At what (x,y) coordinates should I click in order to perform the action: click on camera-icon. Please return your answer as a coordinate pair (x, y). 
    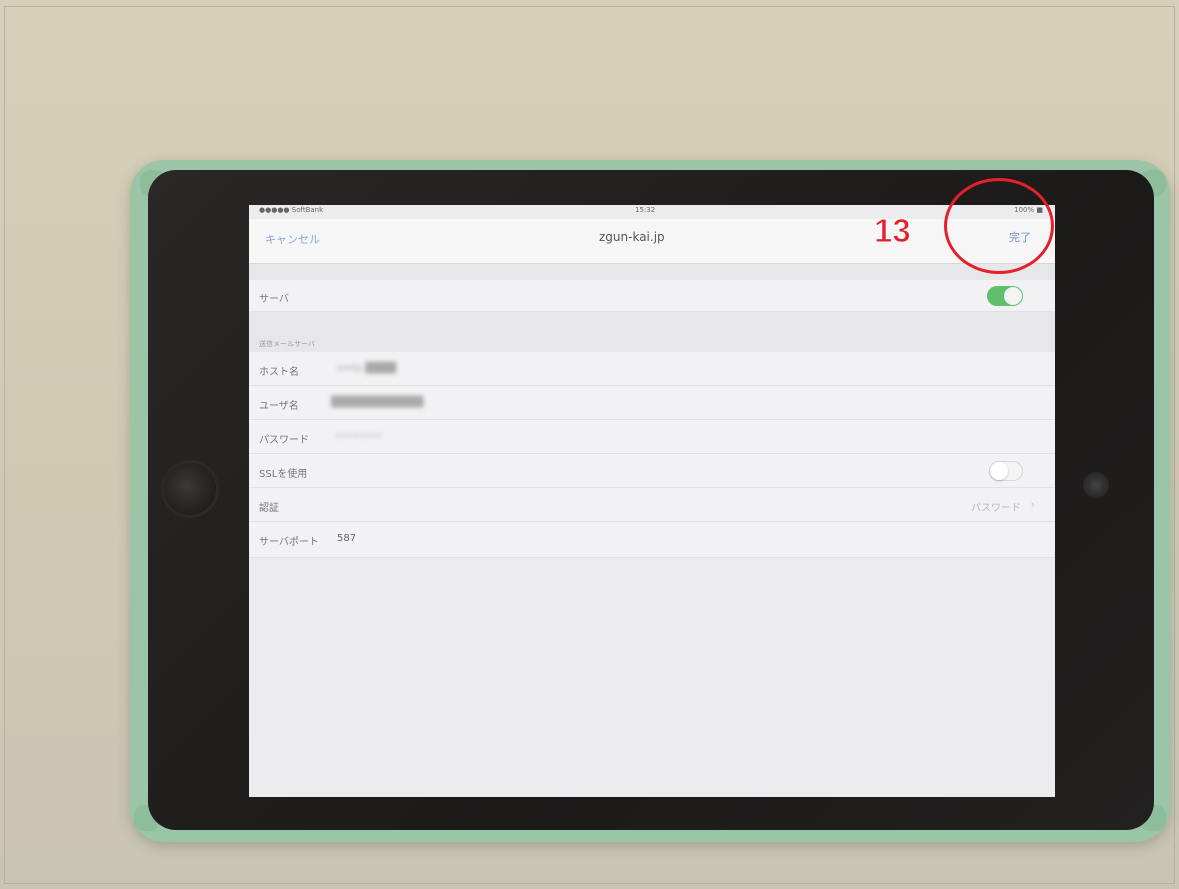
    Looking at the image, I should click on (1096, 485).